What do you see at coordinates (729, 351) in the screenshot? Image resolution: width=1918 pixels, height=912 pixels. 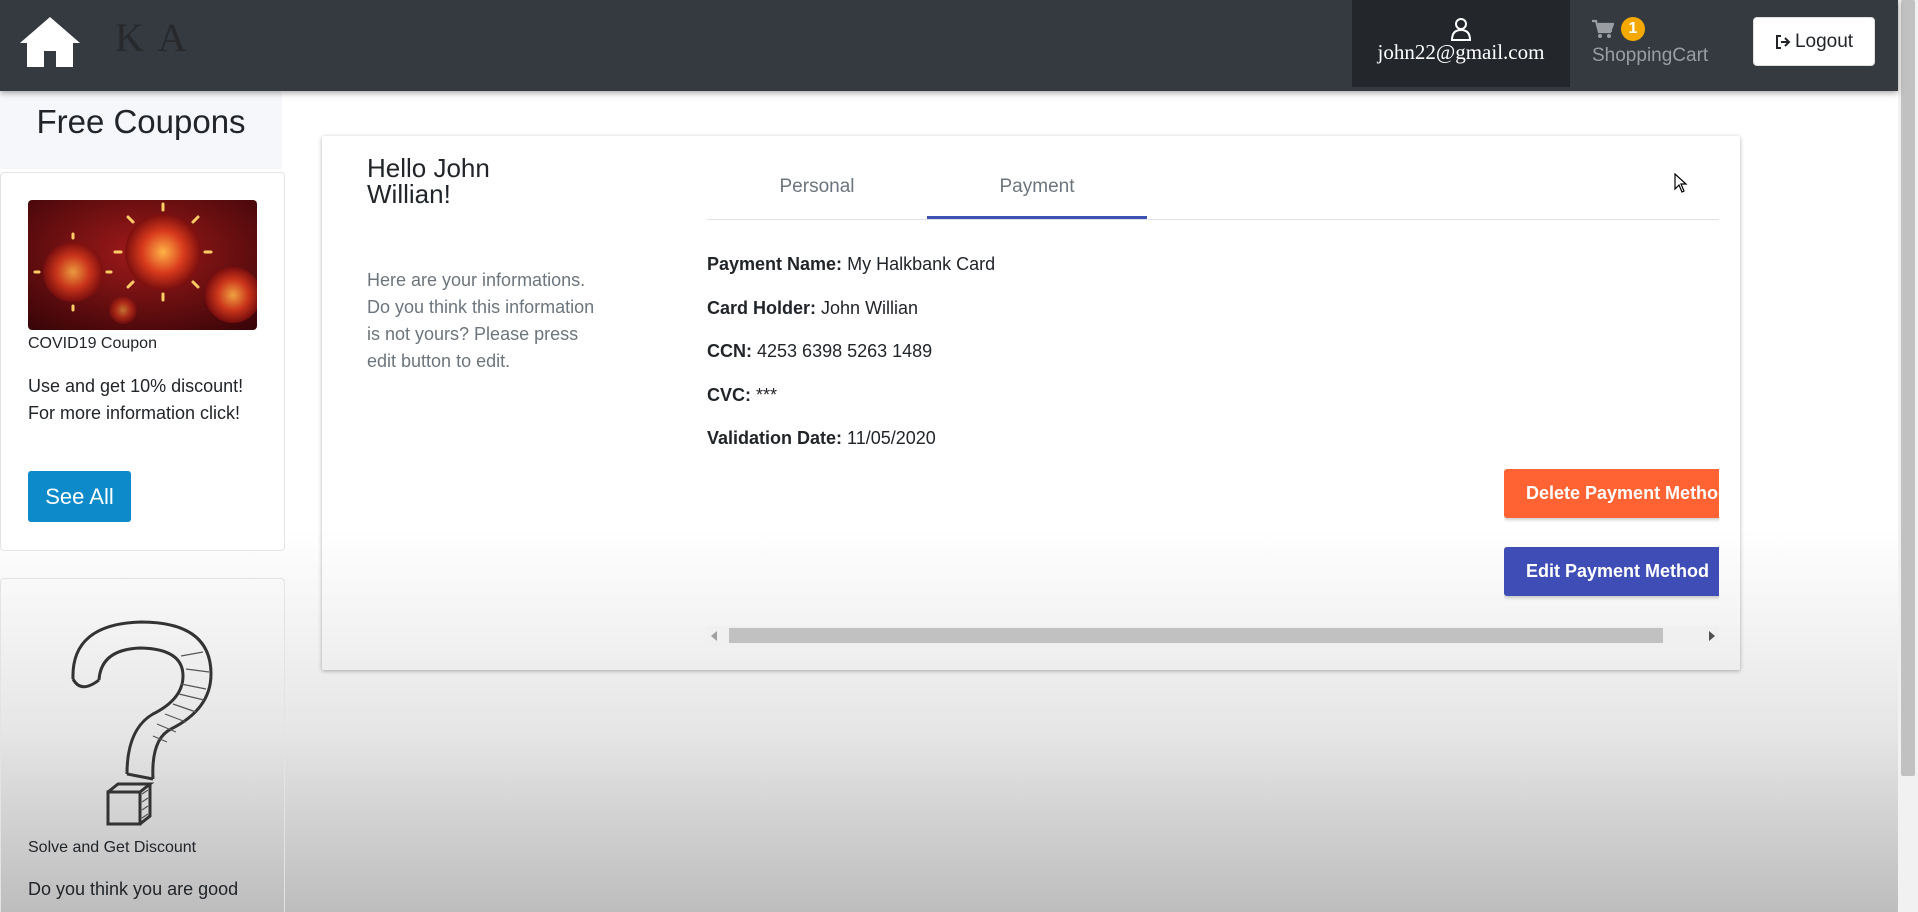 I see `ccn-label: CCN:` at bounding box center [729, 351].